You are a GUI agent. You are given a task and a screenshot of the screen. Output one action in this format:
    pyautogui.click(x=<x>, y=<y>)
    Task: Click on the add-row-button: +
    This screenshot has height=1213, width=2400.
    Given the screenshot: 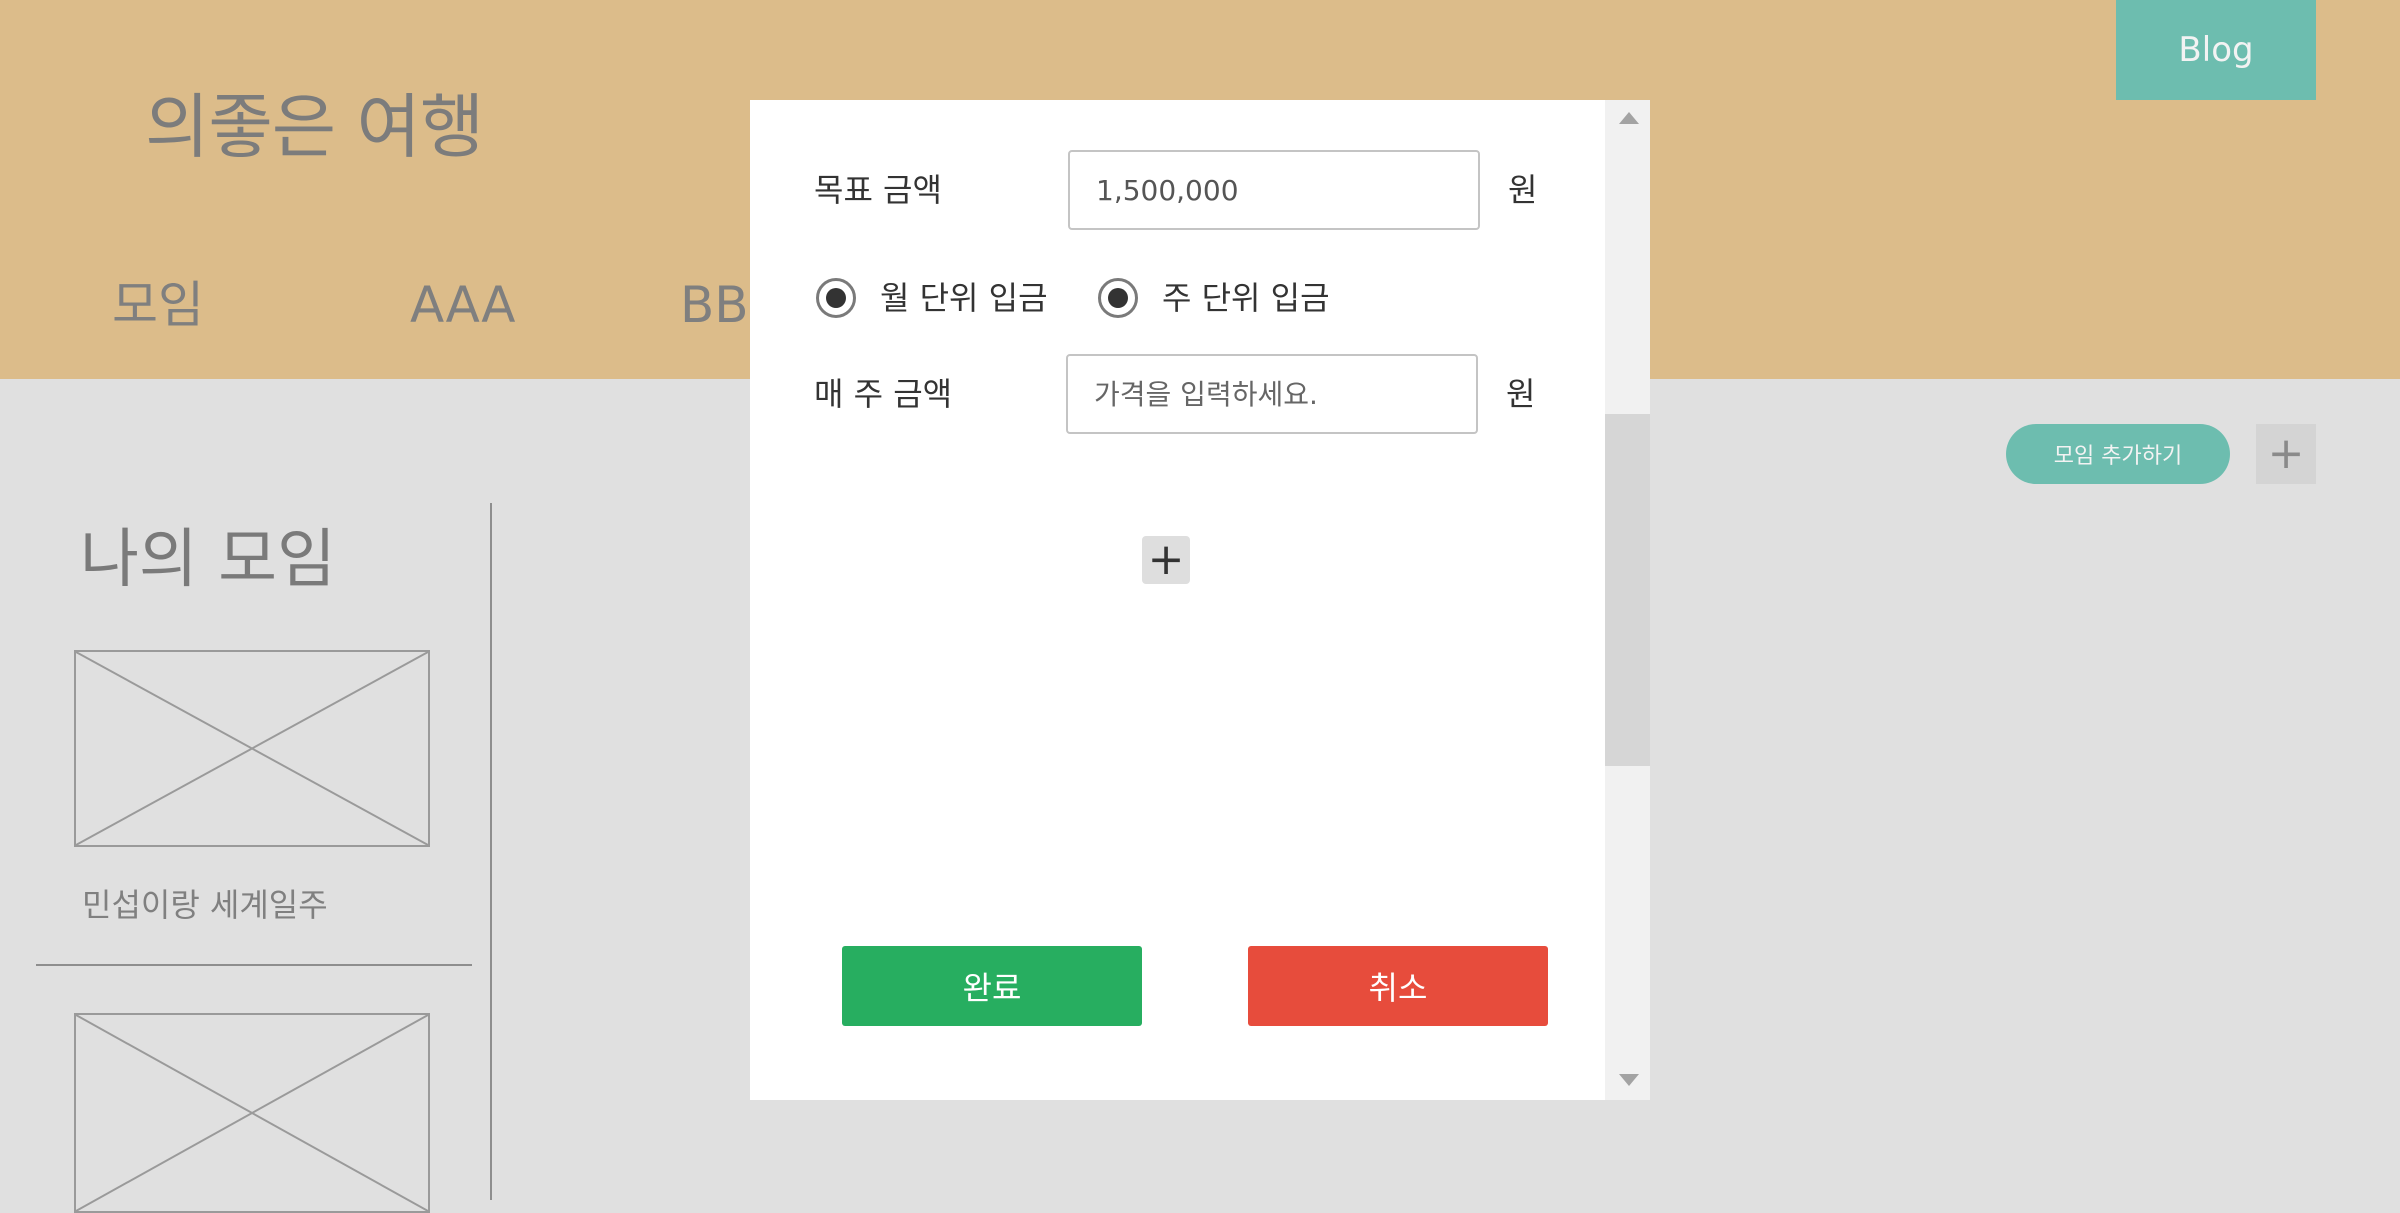 What is the action you would take?
    pyautogui.click(x=1166, y=560)
    